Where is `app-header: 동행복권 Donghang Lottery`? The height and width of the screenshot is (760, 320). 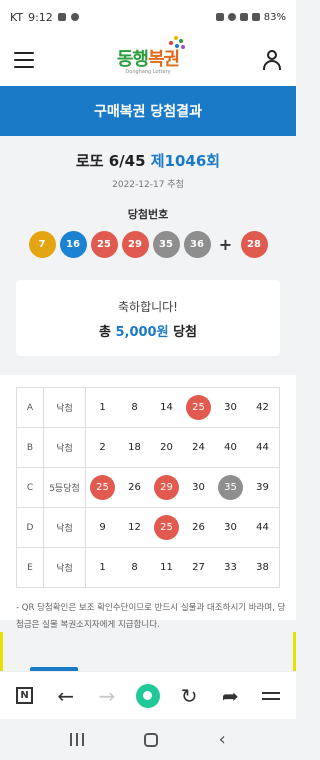 app-header: 동행복권 Donghang Lottery is located at coordinates (148, 60).